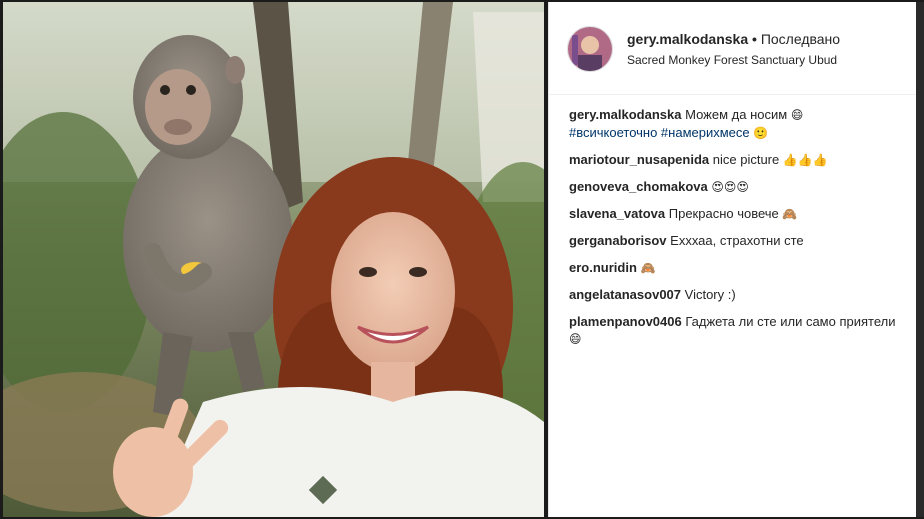 This screenshot has width=924, height=519. I want to click on comment-item: genoveva_chomakova 😍😍😍, so click(739, 187).